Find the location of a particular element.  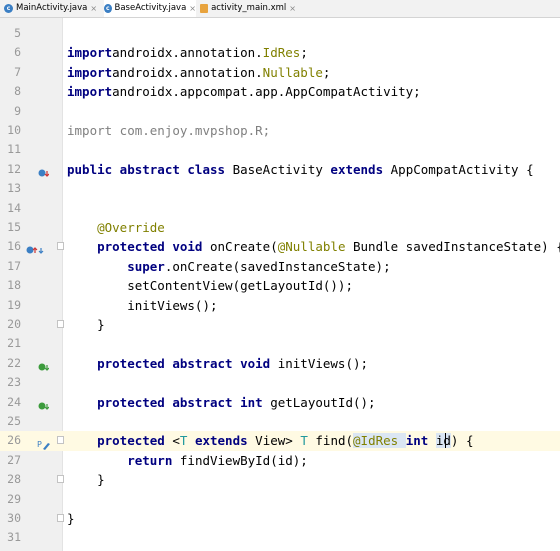

code-line: 13 is located at coordinates (280, 188).